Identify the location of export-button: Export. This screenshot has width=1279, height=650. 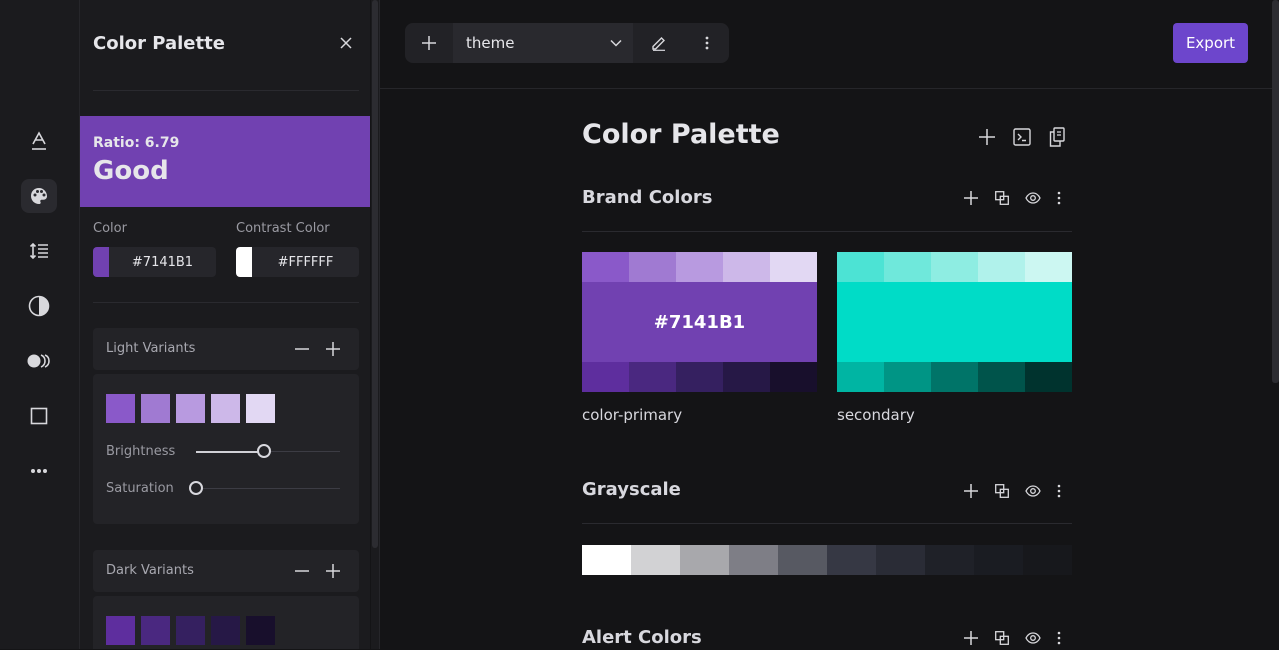
(1210, 43).